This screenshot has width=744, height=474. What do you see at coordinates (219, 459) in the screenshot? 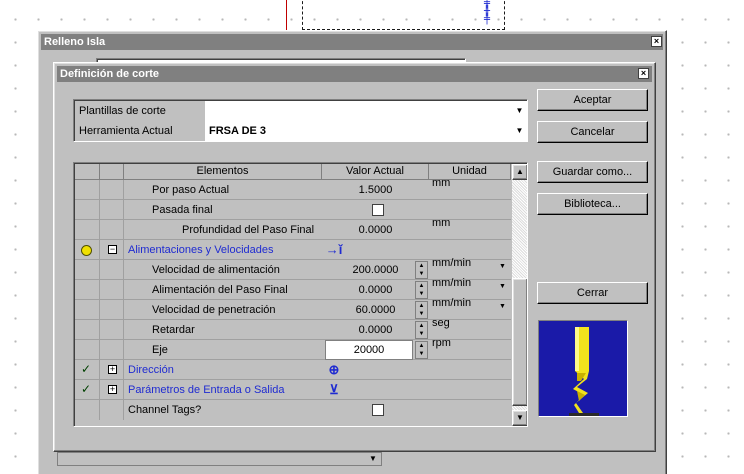
I see `outer-bottom-dropdown: ▼` at bounding box center [219, 459].